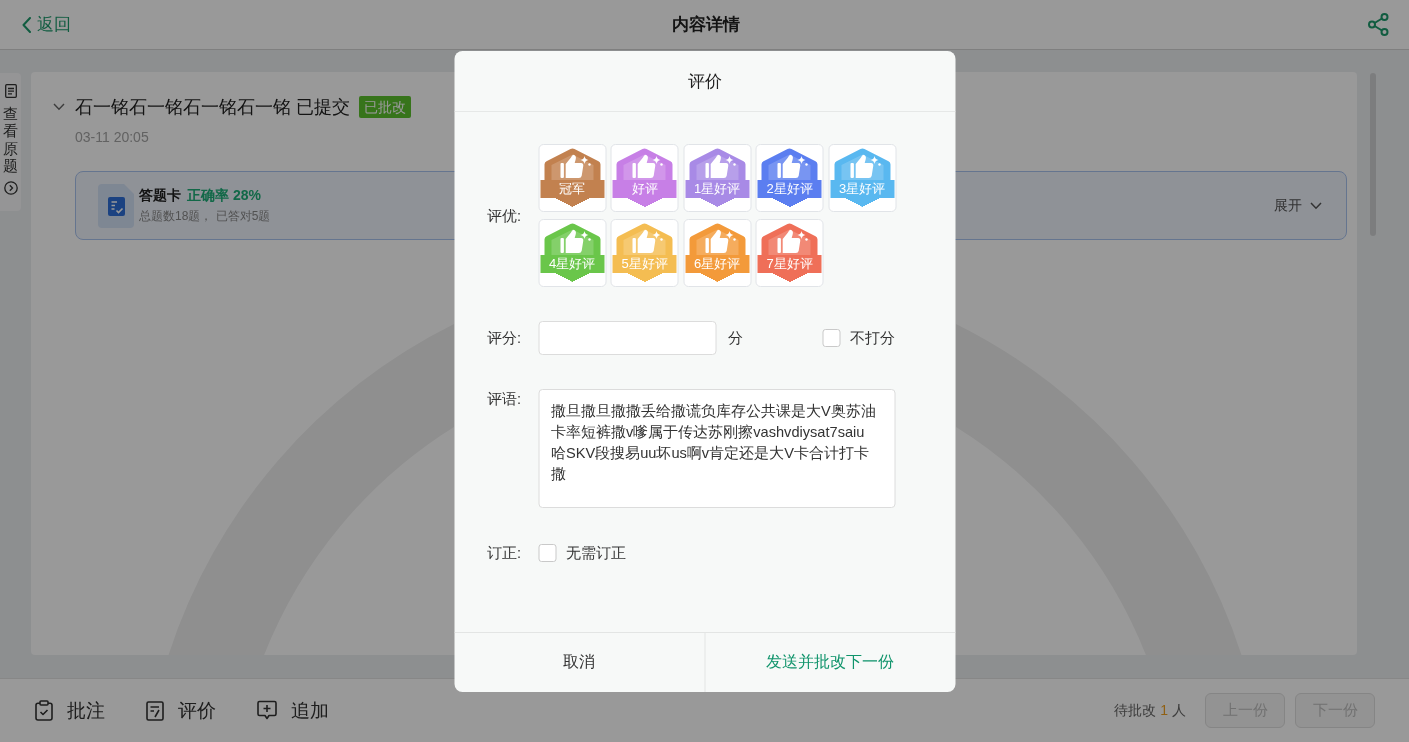 This screenshot has height=742, width=1409. Describe the element at coordinates (505, 399) in the screenshot. I see `comment-label: 评语:` at that location.